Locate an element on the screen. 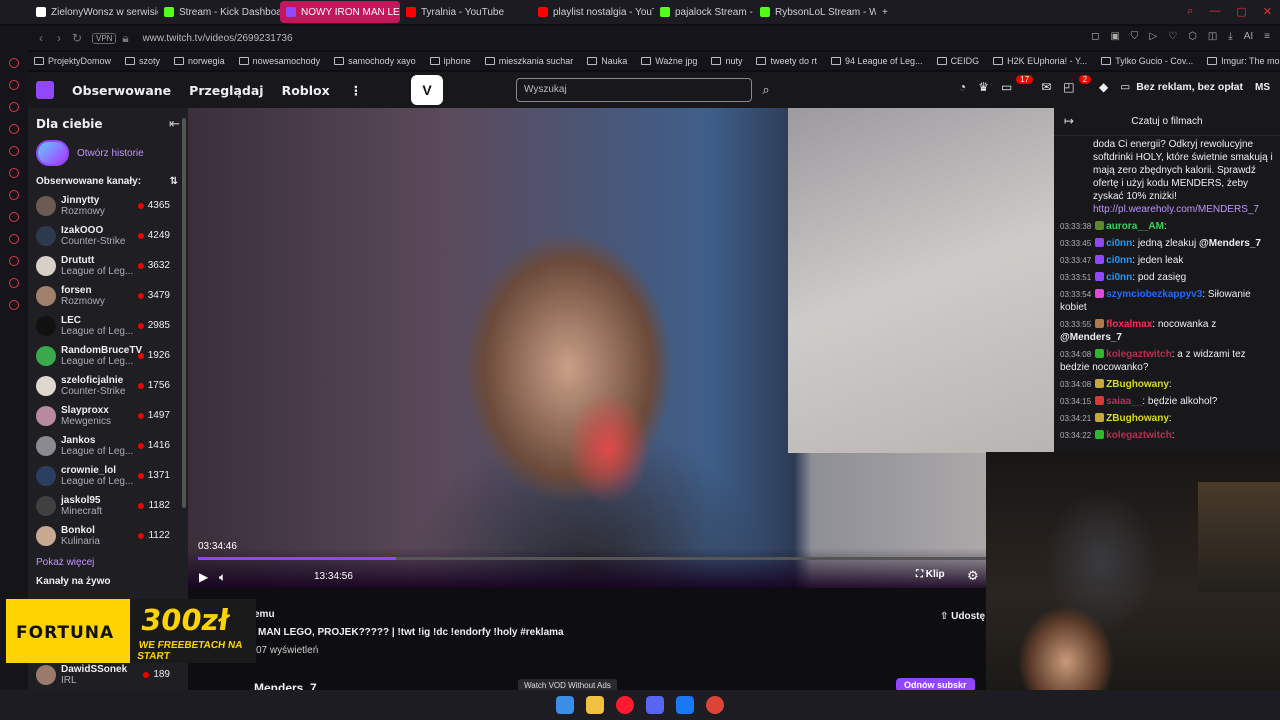 The image size is (1280, 720). list-item: RandomBruceTV League of Leg... 1926 is located at coordinates (108, 356).